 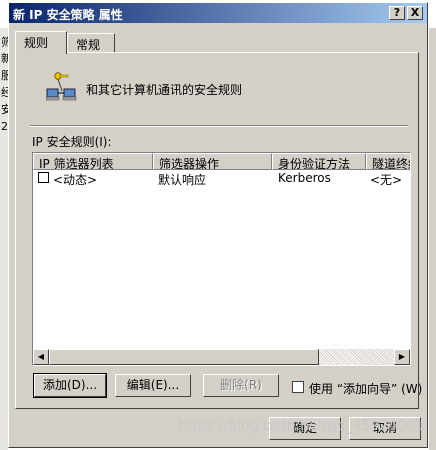 I want to click on horizontal-scrollbar: ◀ ▶, so click(x=221, y=357).